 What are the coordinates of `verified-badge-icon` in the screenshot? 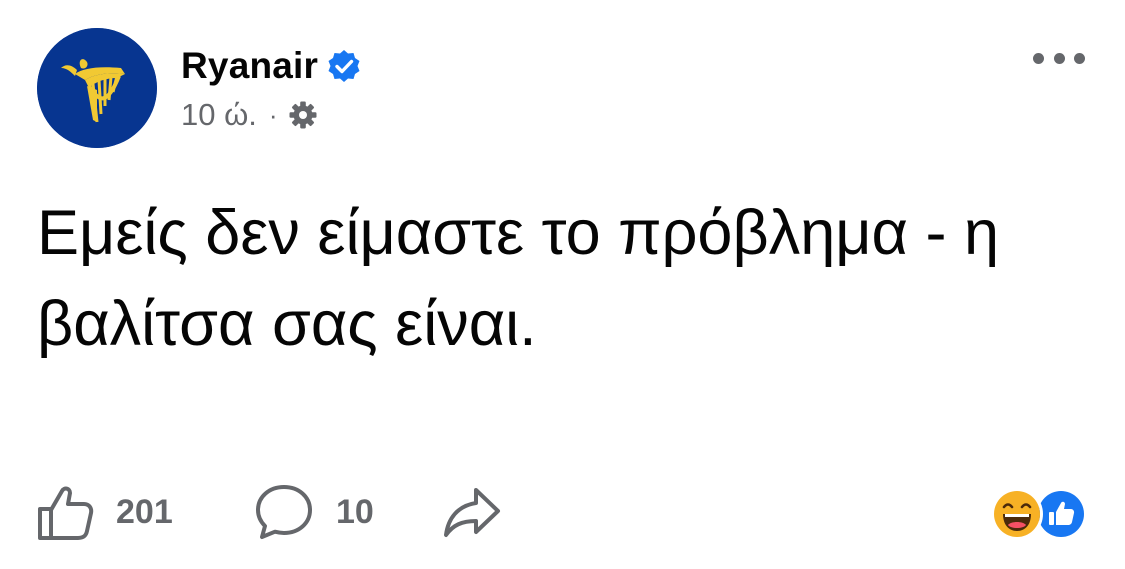 It's located at (344, 66).